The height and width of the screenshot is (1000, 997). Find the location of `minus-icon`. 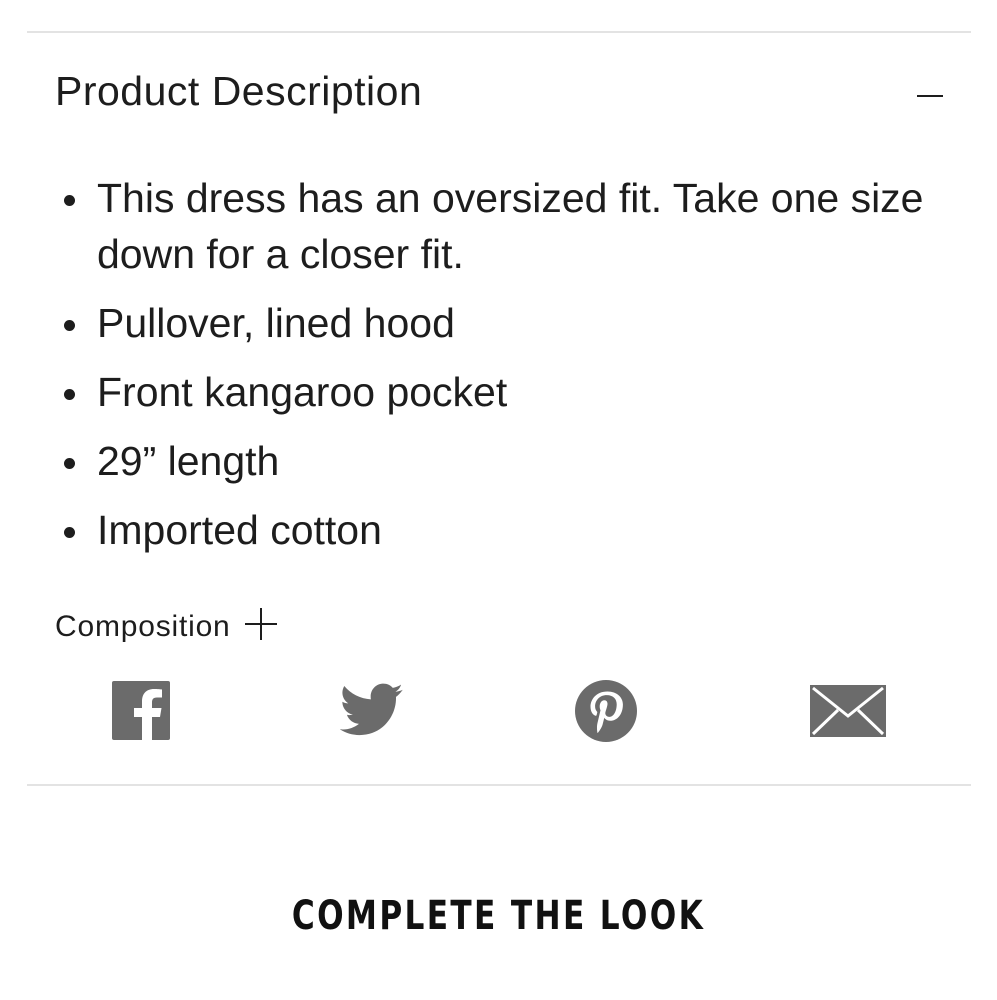

minus-icon is located at coordinates (930, 96).